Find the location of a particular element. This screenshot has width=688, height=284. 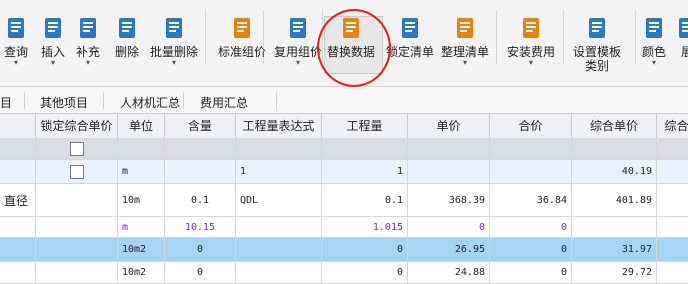

color-button: 颜色 ▾ is located at coordinates (654, 41).